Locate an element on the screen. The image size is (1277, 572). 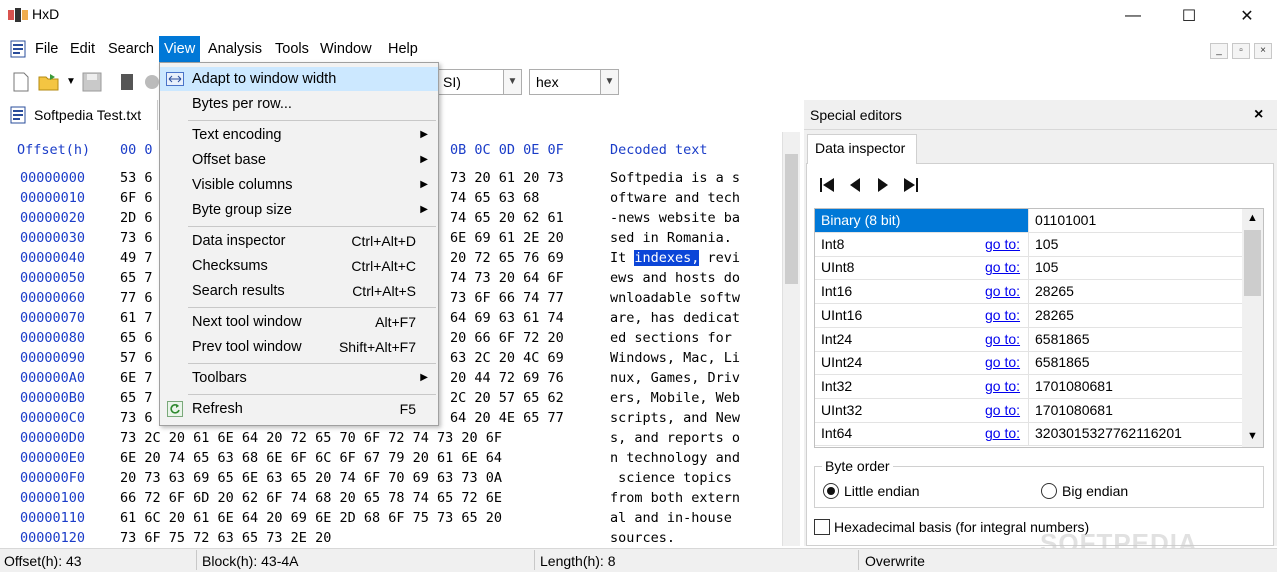
status-separator is located at coordinates (196, 560).